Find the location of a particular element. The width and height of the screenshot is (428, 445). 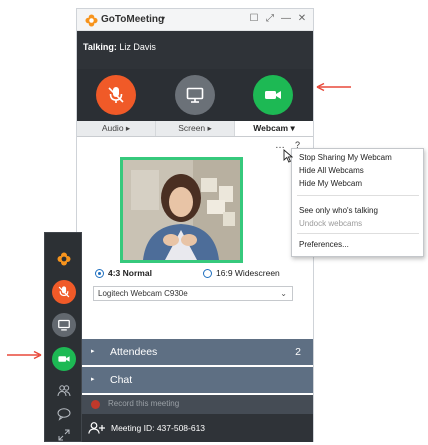

dock-logo-button is located at coordinates (64, 259).